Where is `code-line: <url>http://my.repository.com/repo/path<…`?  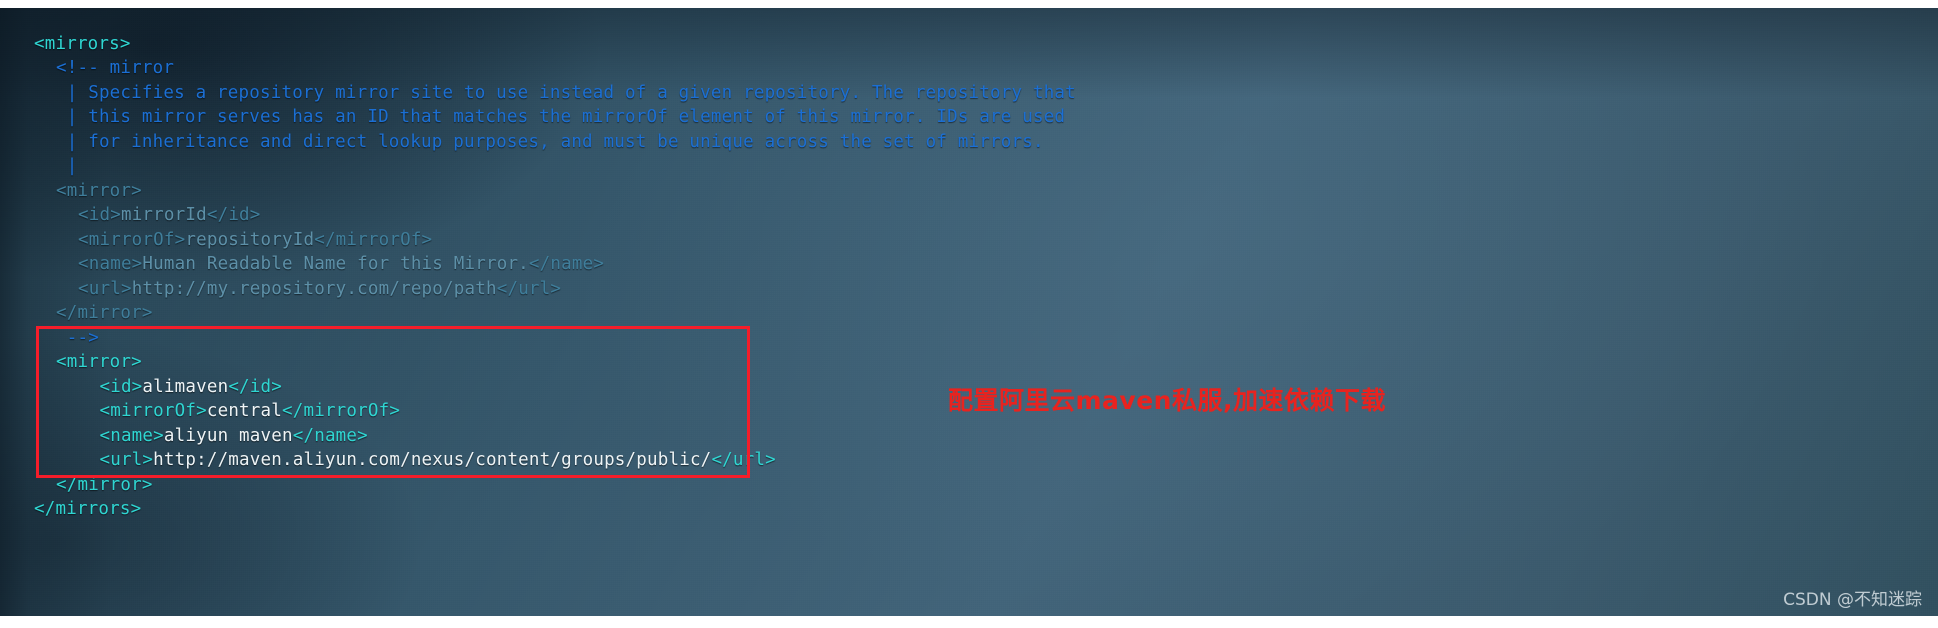 code-line: <url>http://my.repository.com/repo/path<… is located at coordinates (538, 289).